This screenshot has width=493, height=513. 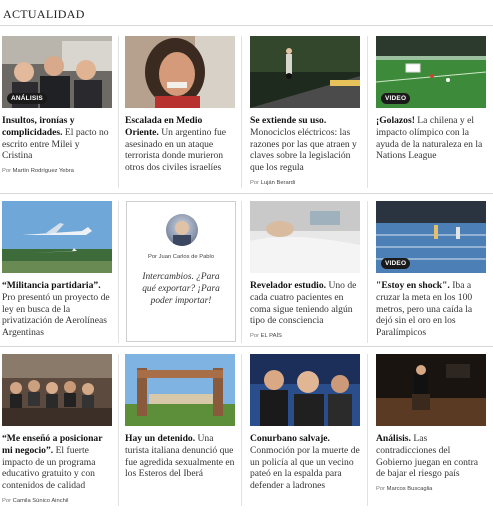 What do you see at coordinates (271, 336) in the screenshot?
I see `byline-author: EL PAÍS` at bounding box center [271, 336].